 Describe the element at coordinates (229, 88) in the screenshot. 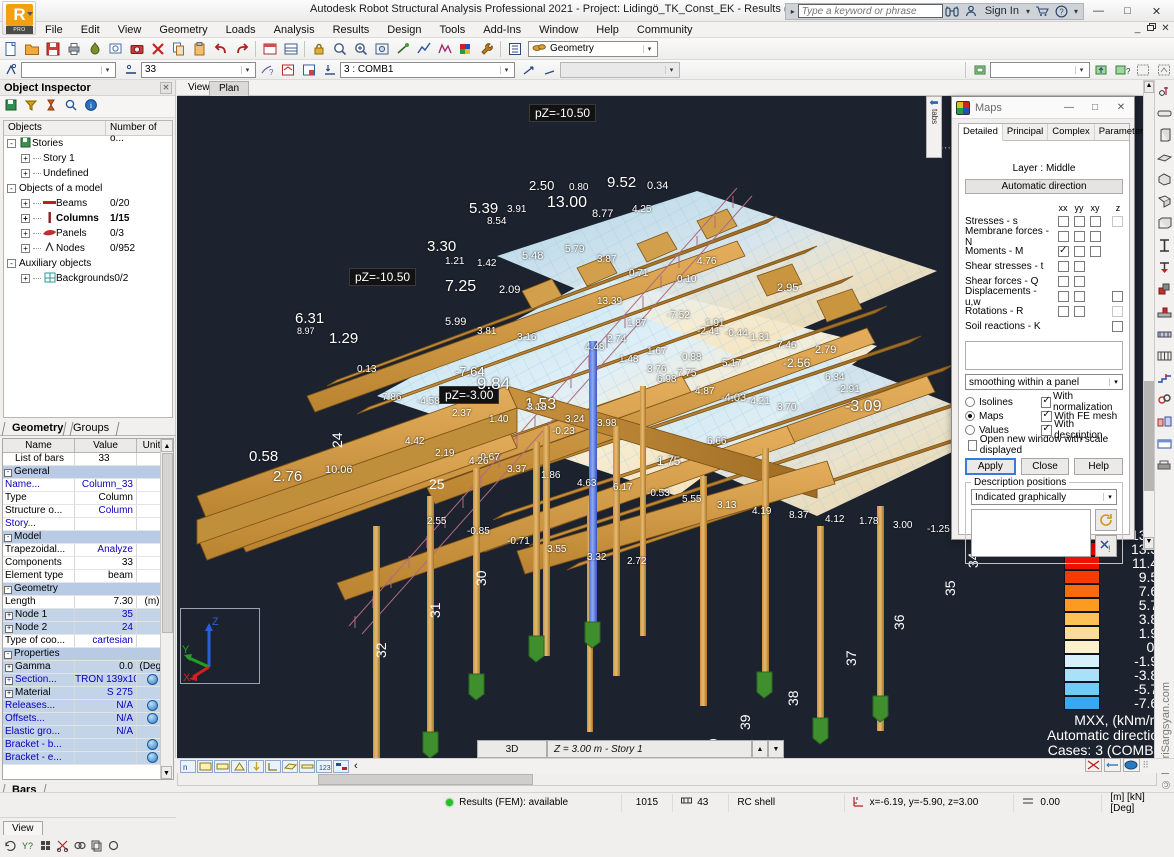

I see `viewport-tab-plan: Plan` at that location.